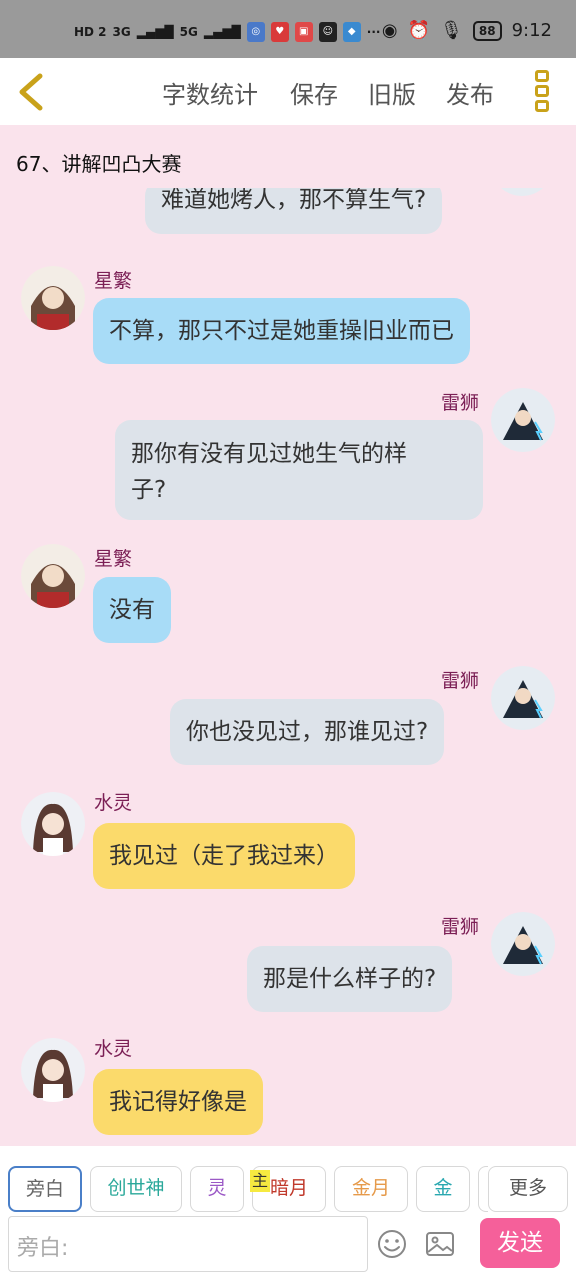 The width and height of the screenshot is (576, 1280). Describe the element at coordinates (260, 1181) in the screenshot. I see `main-role-badge: 主` at that location.